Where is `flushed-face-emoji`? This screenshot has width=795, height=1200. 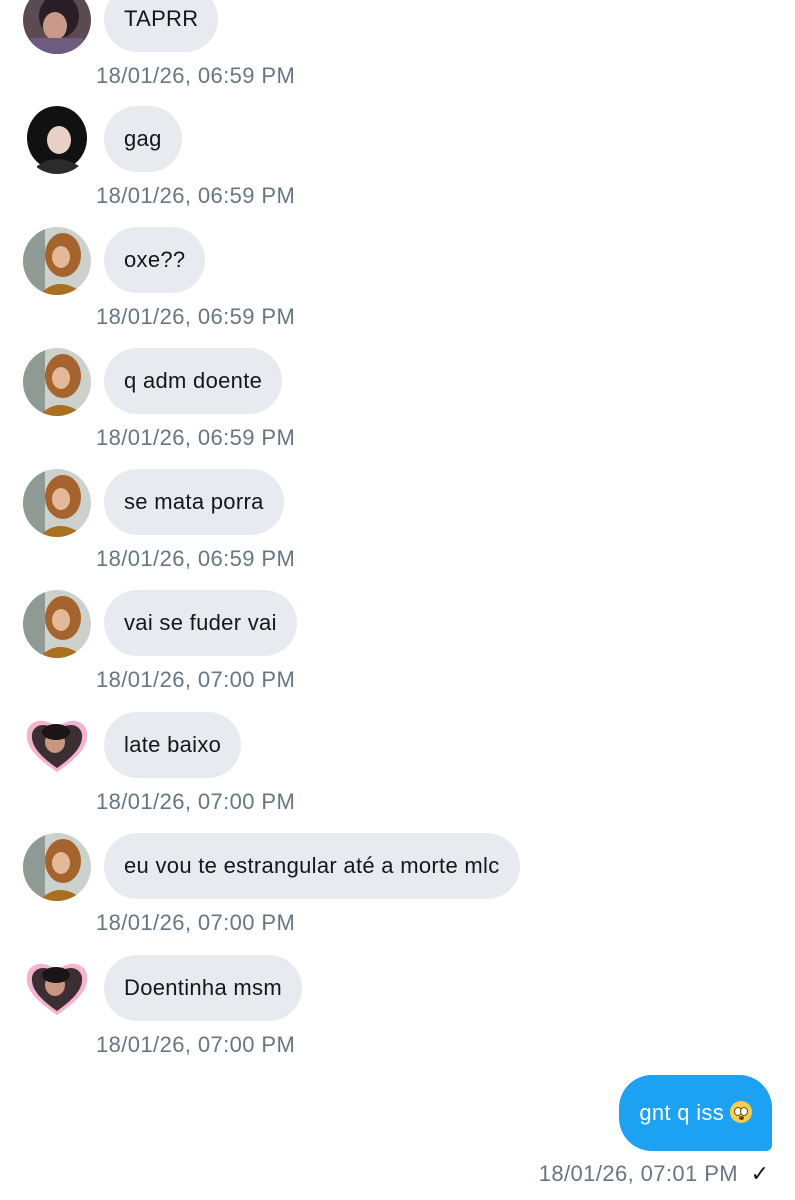
flushed-face-emoji is located at coordinates (741, 1112).